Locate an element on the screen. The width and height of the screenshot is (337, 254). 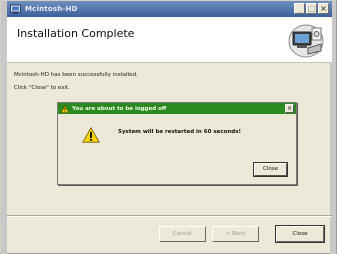
back-button: < Back is located at coordinates (235, 234).